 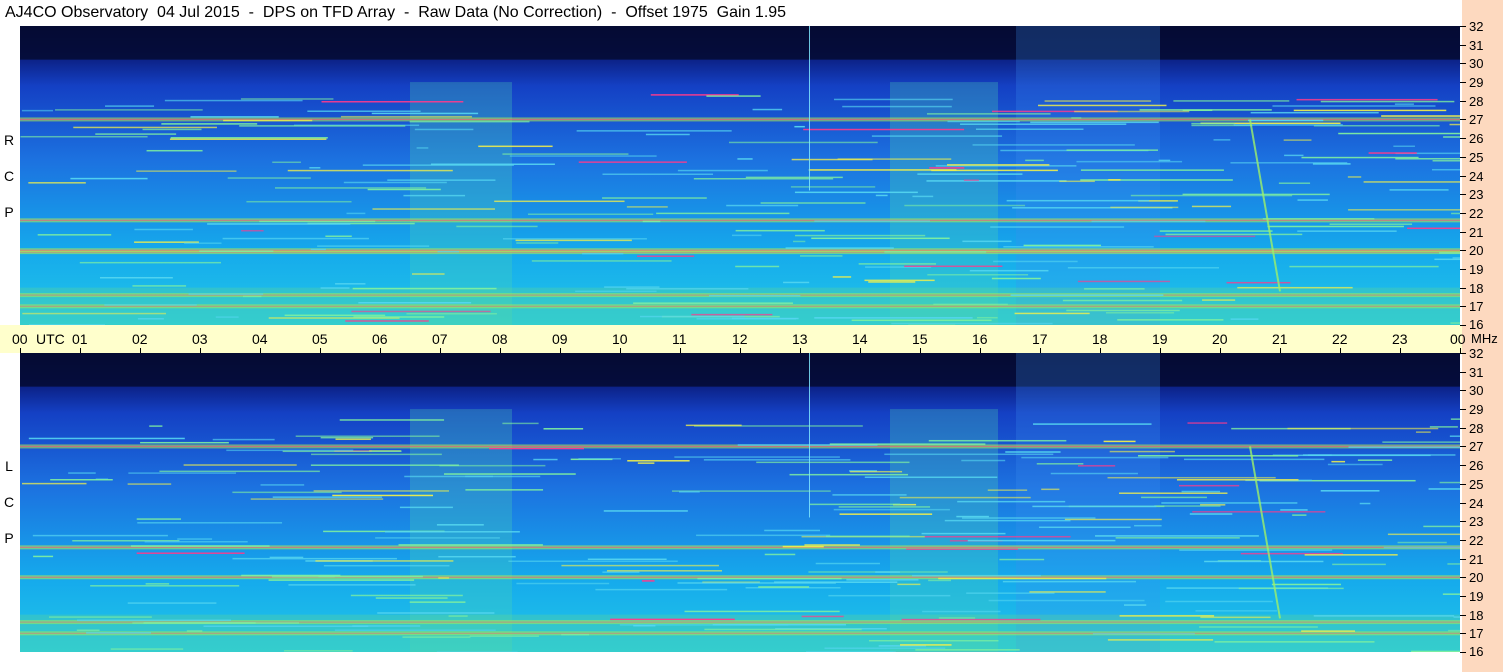 What do you see at coordinates (1476, 559) in the screenshot?
I see `frequency-tick-label: 21` at bounding box center [1476, 559].